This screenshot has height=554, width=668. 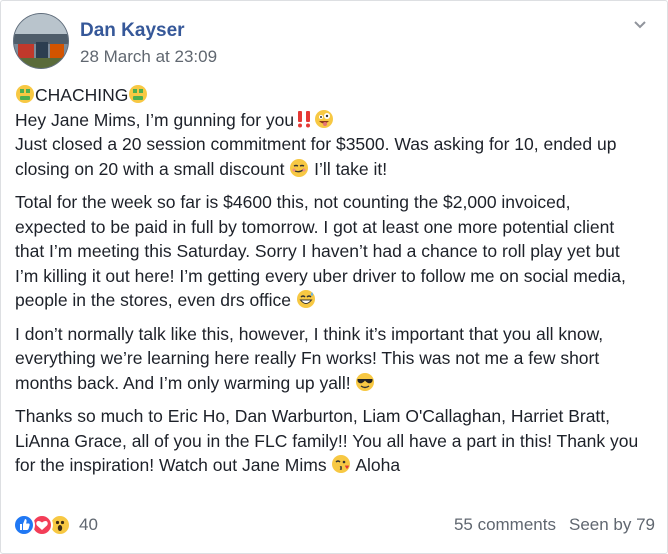 I want to click on reaction-count: 40, so click(x=88, y=524).